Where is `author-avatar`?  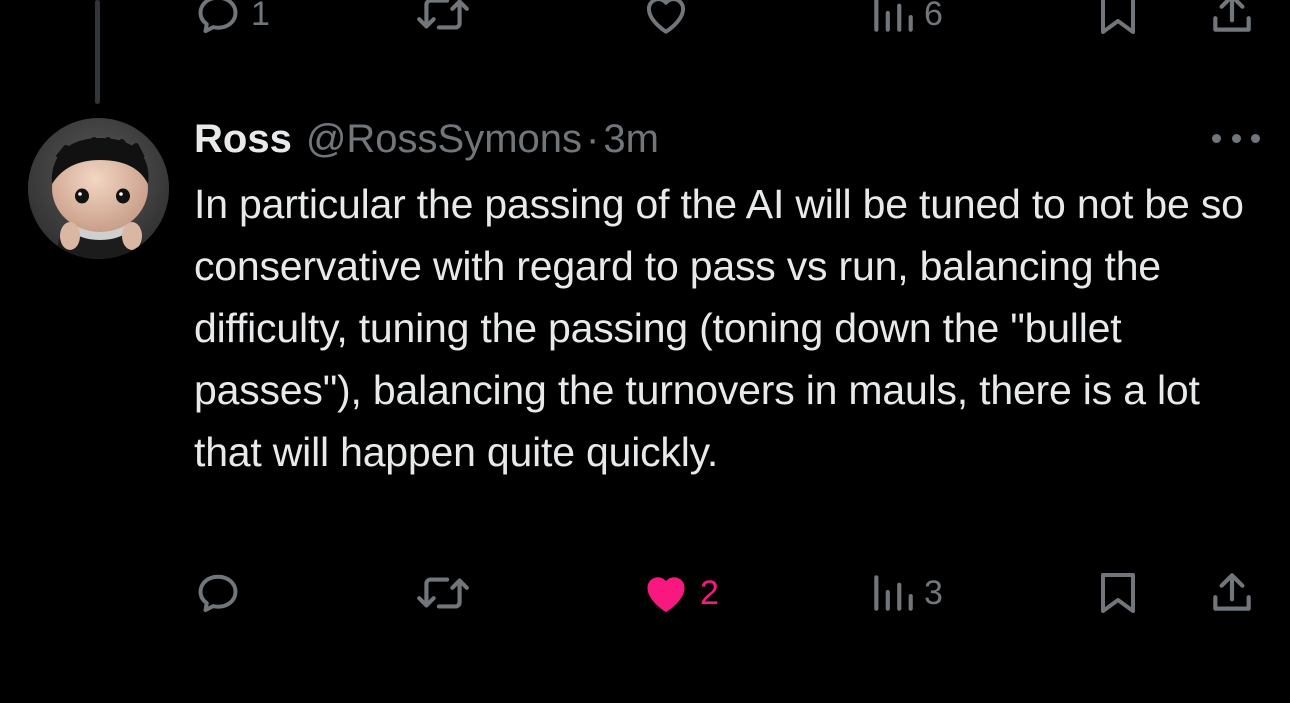
author-avatar is located at coordinates (98, 188).